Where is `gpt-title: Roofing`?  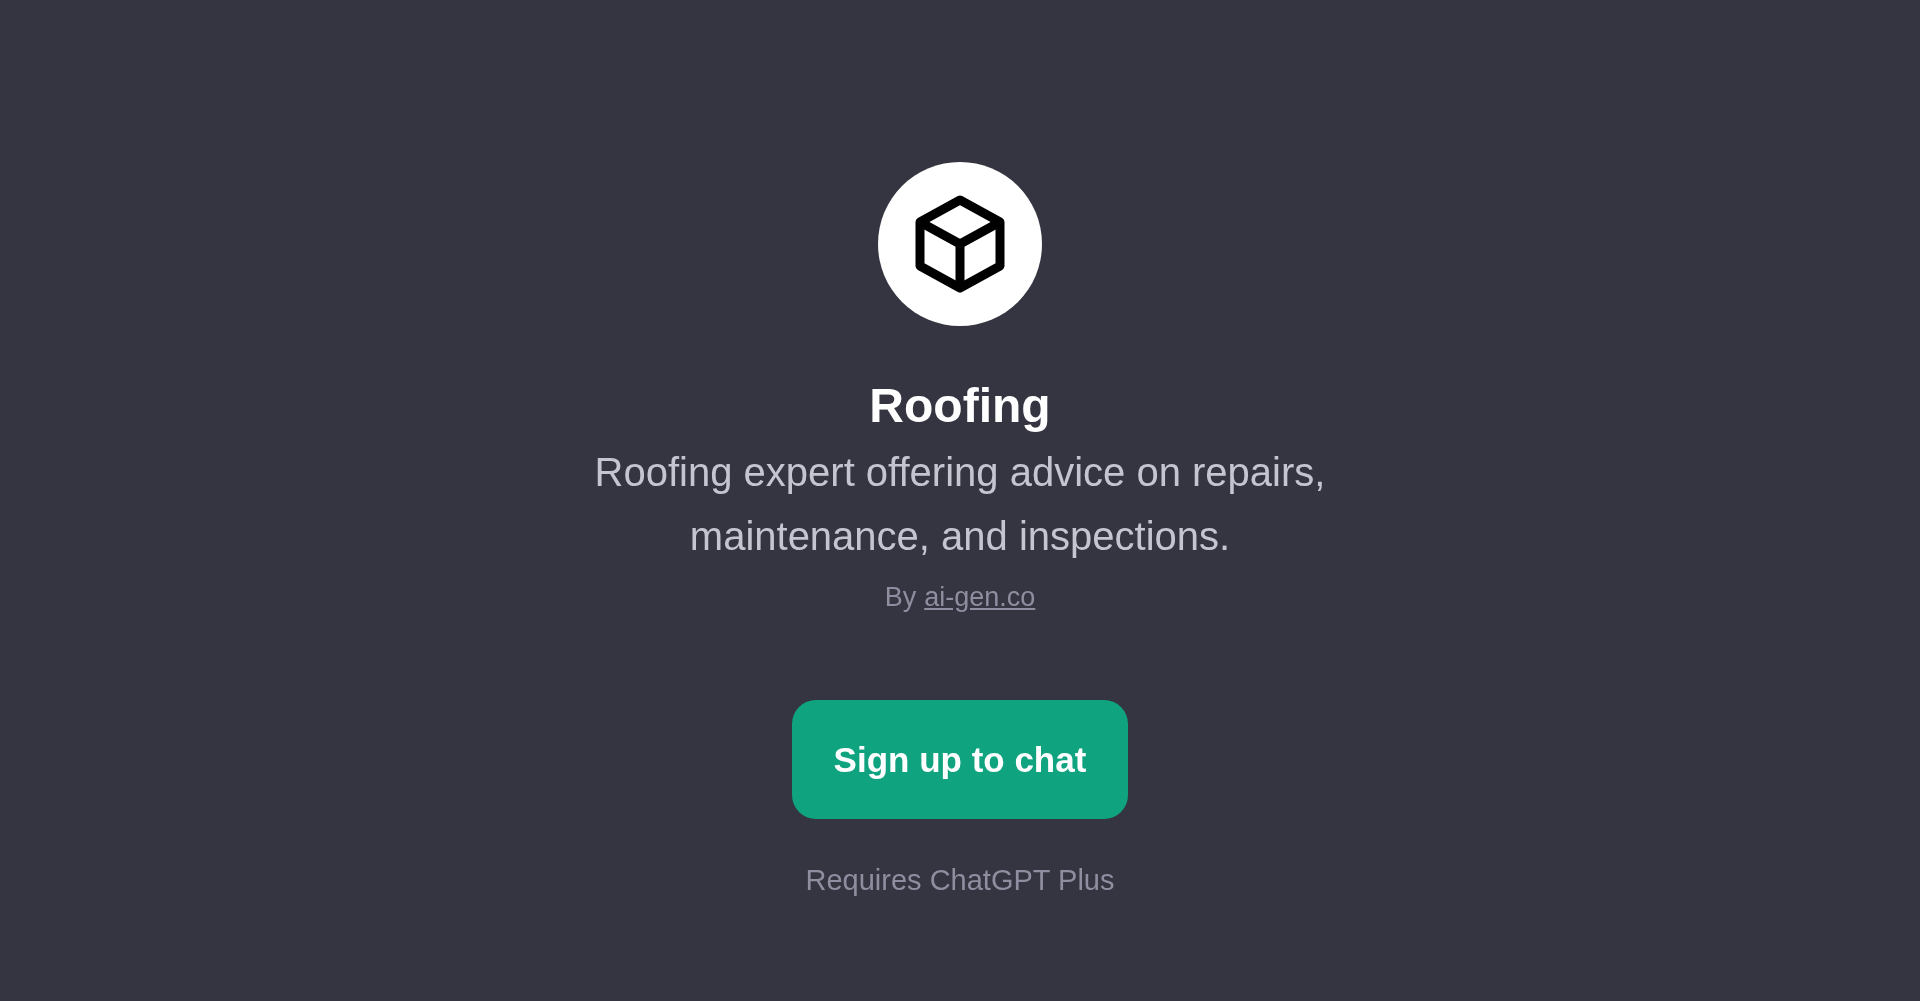
gpt-title: Roofing is located at coordinates (960, 406).